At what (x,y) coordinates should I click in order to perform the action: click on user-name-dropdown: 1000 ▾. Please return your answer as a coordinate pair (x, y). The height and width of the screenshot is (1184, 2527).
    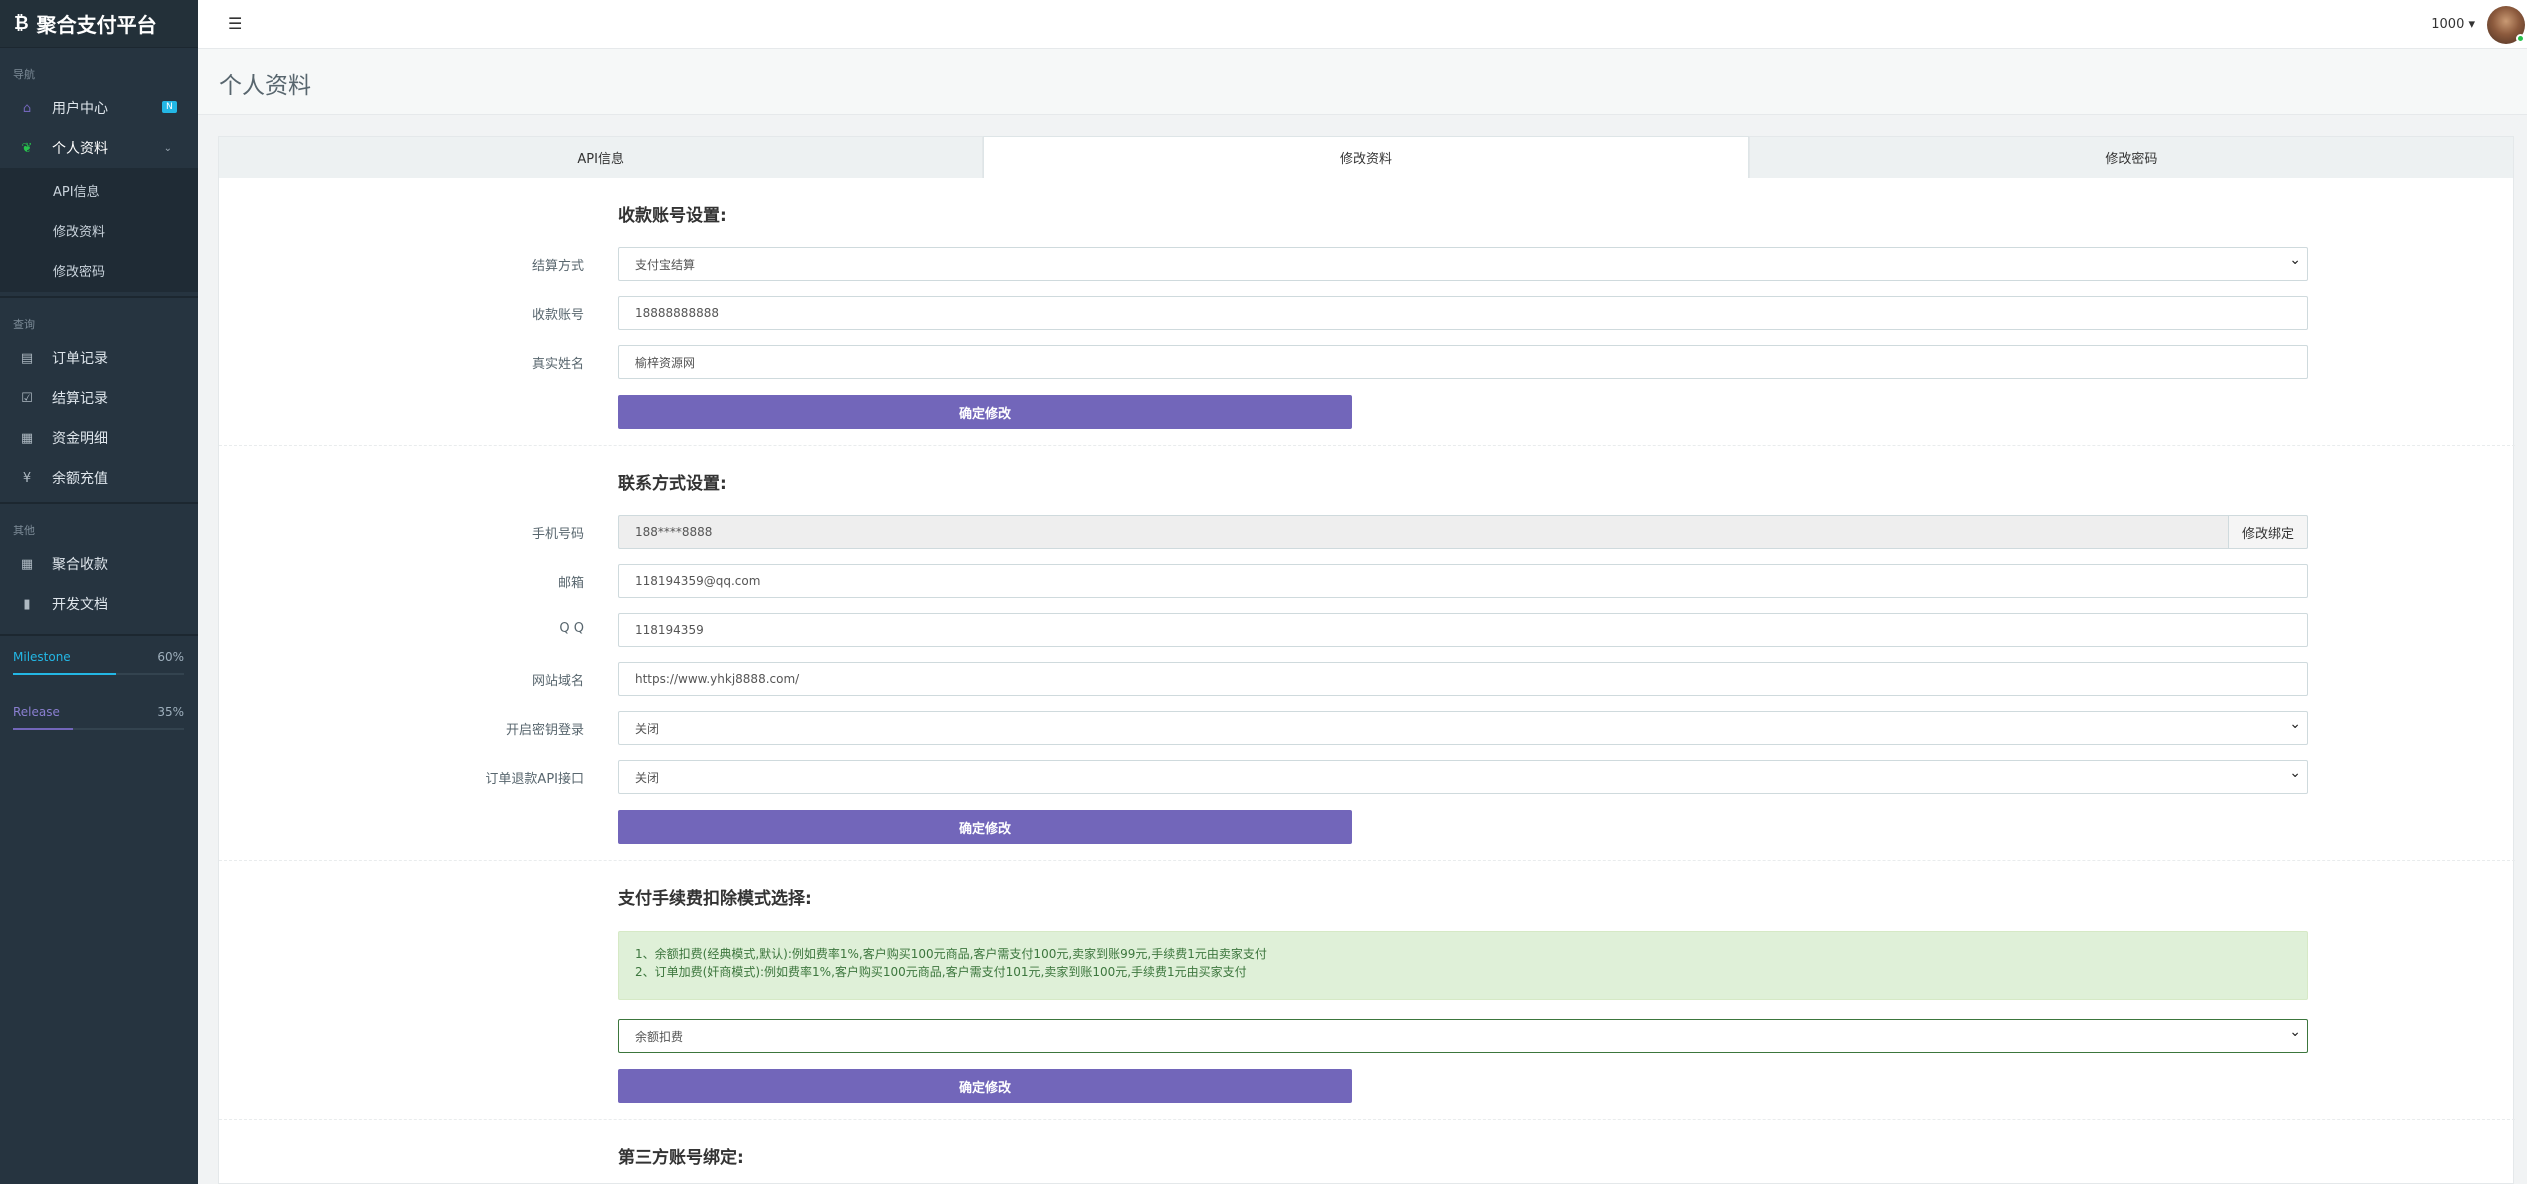
    Looking at the image, I should click on (2453, 24).